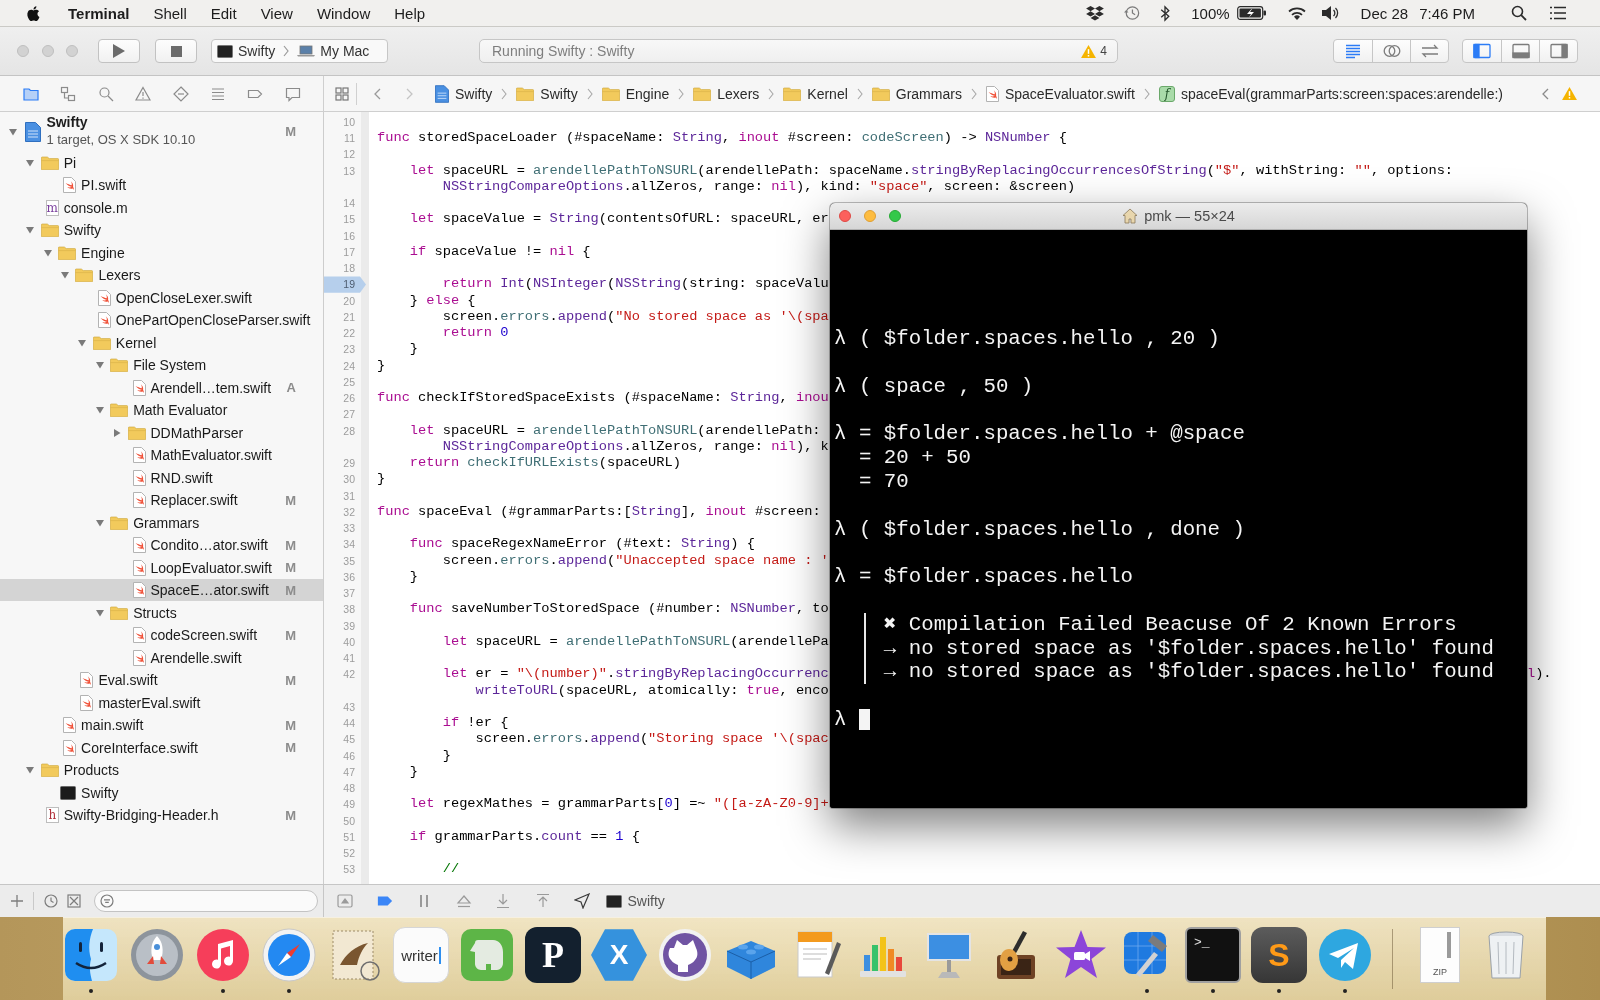 This screenshot has height=1000, width=1600. Describe the element at coordinates (685, 955) in the screenshot. I see `cat-icon` at that location.